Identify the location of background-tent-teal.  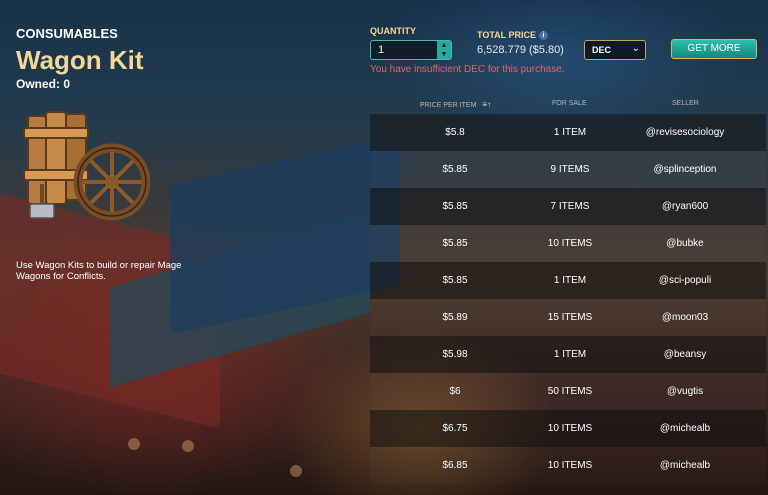
(240, 300).